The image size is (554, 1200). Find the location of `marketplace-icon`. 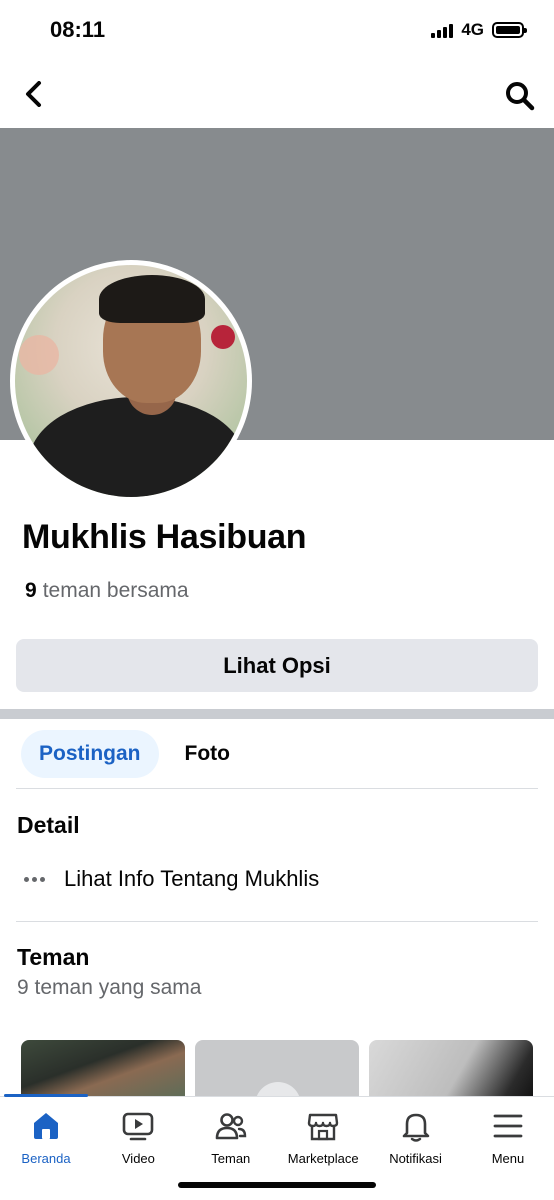

marketplace-icon is located at coordinates (323, 1127).